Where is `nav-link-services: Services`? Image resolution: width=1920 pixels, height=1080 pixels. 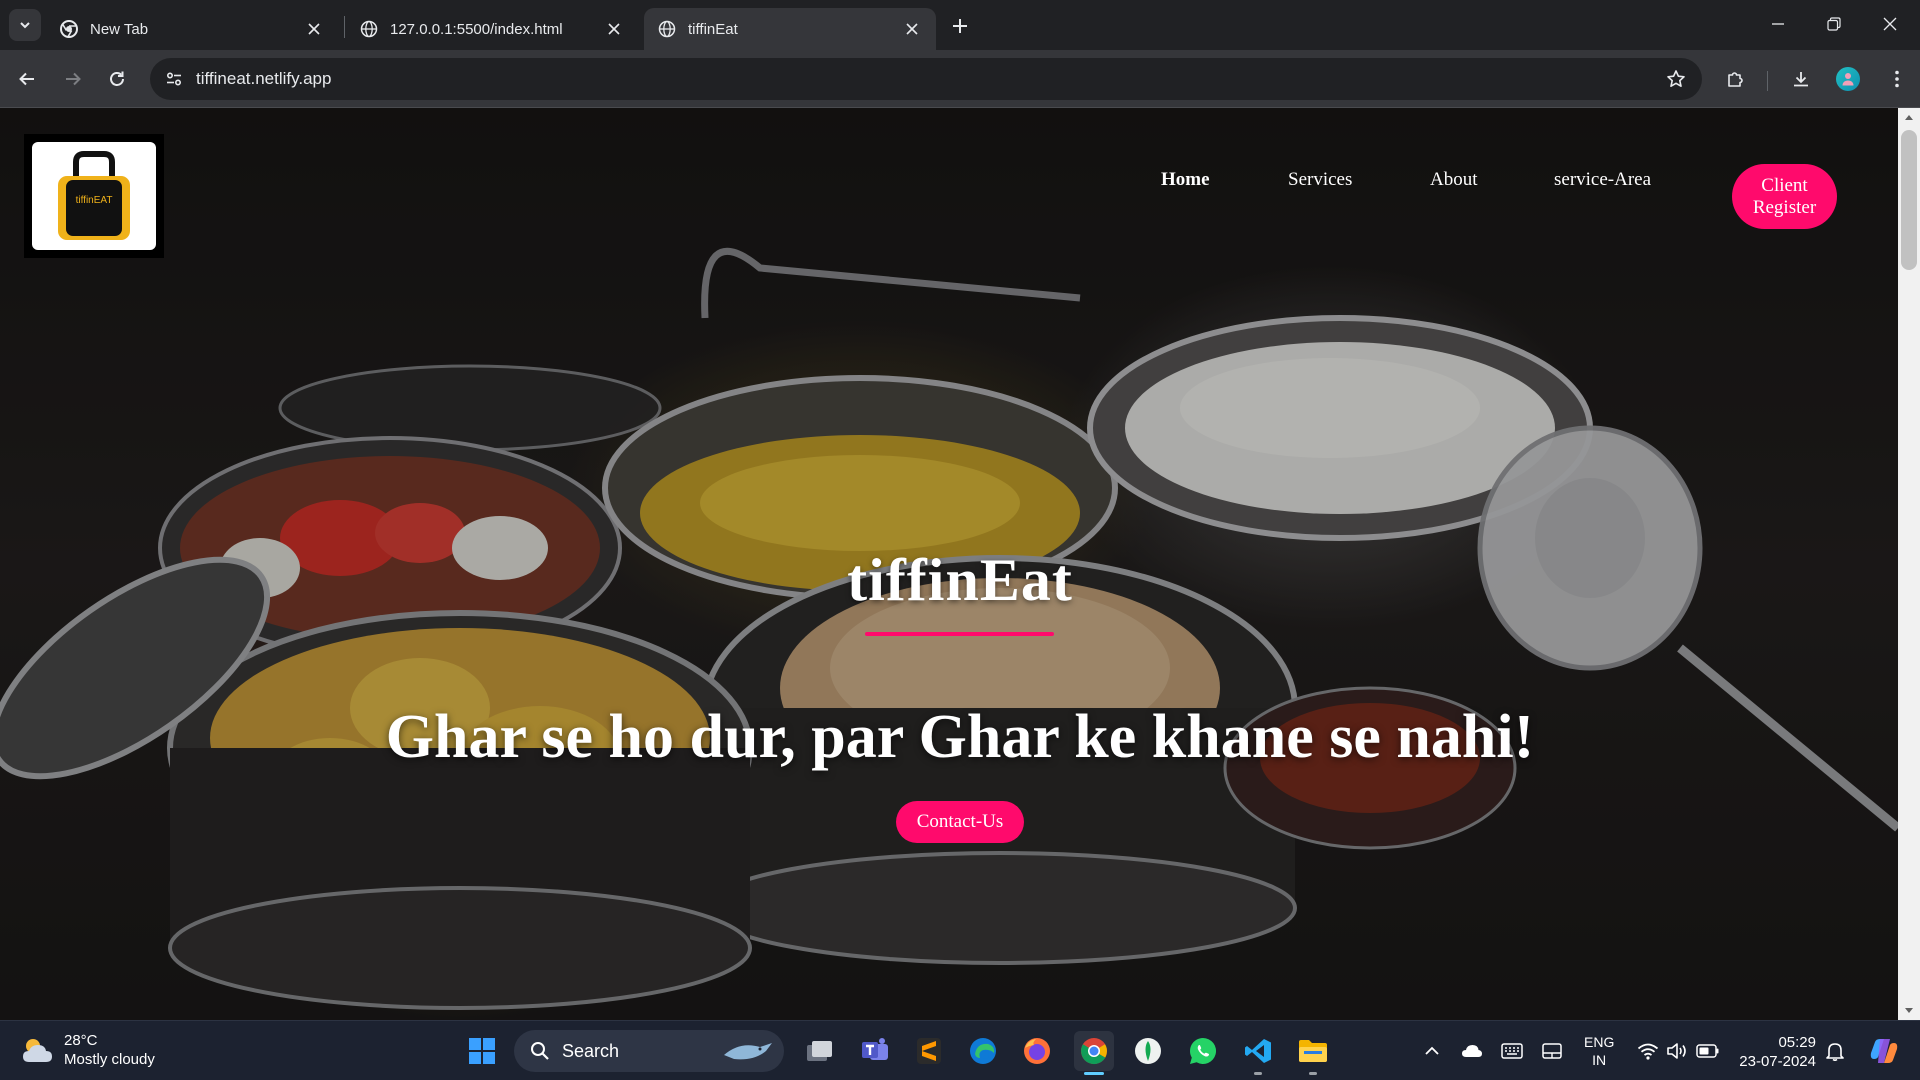 nav-link-services: Services is located at coordinates (1320, 180).